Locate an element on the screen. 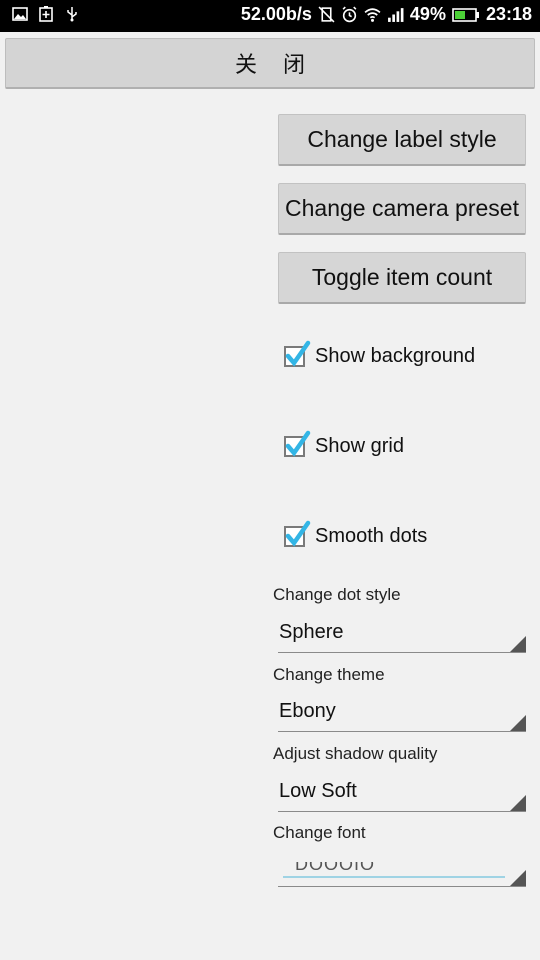 Image resolution: width=540 pixels, height=960 pixels. battery-saver-icon is located at coordinates (46, 14).